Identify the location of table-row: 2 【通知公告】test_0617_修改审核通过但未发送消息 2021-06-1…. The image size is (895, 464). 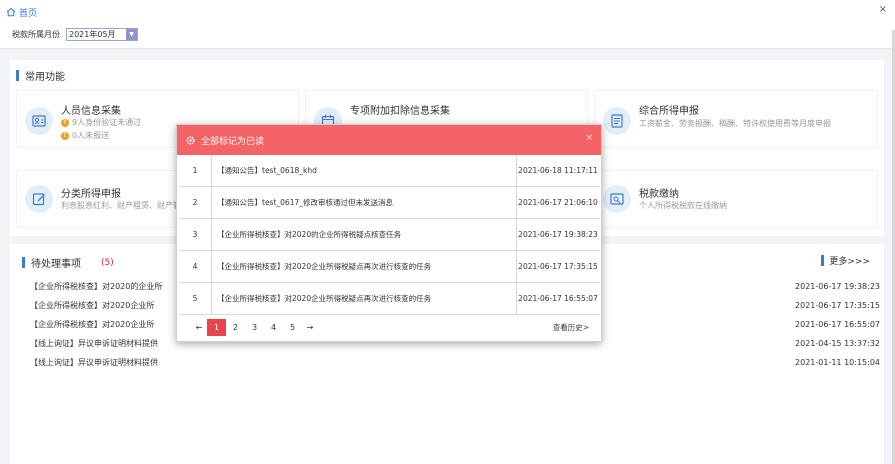
(389, 203).